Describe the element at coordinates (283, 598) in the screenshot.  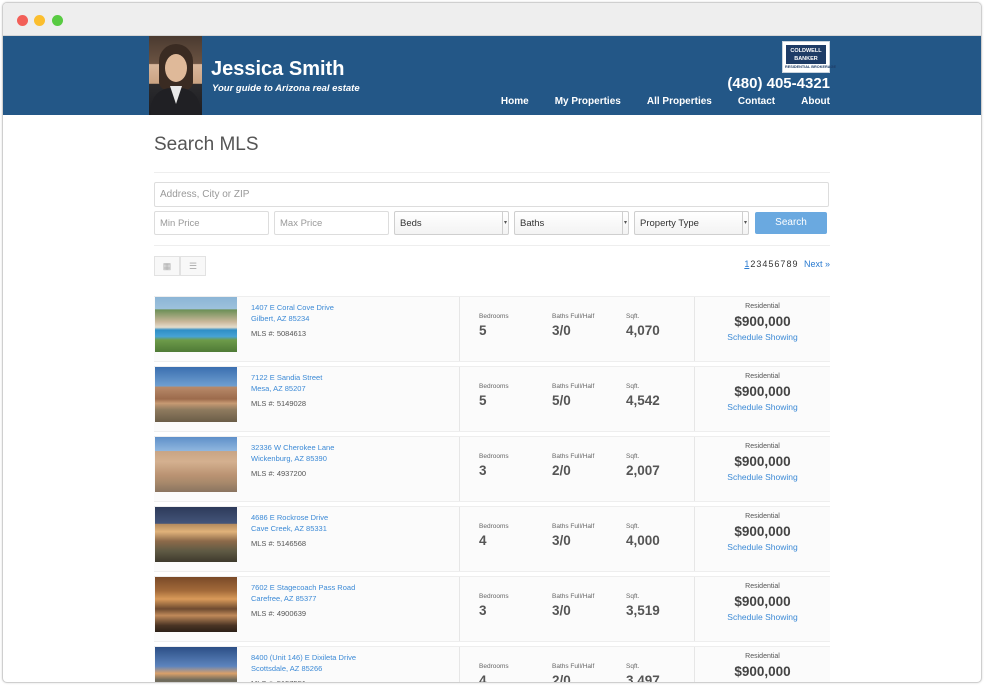
I see `listing-city-link: Carefree, AZ 85377` at that location.